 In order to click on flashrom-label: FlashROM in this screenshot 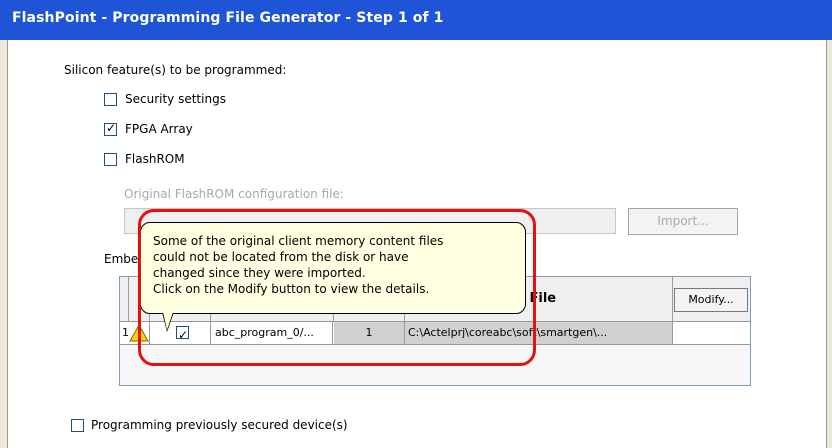, I will do `click(155, 159)`.